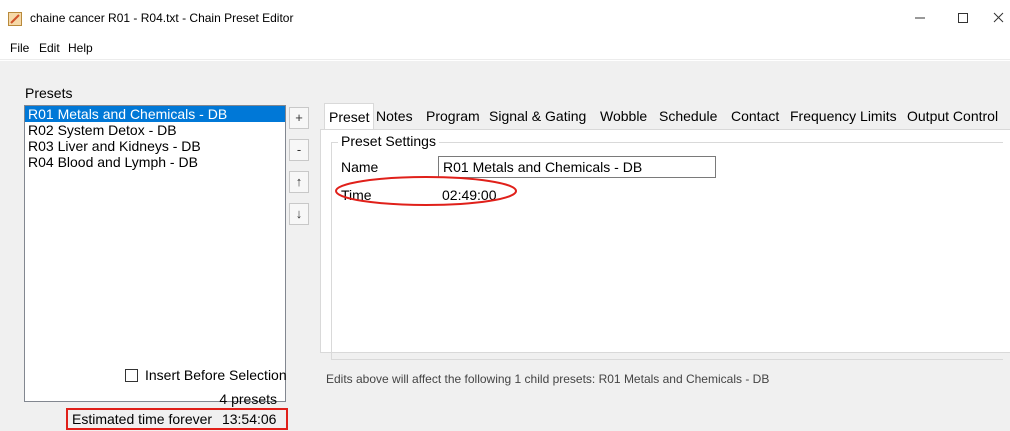 The width and height of the screenshot is (1010, 431). Describe the element at coordinates (453, 116) in the screenshot. I see `tab-program: Program` at that location.